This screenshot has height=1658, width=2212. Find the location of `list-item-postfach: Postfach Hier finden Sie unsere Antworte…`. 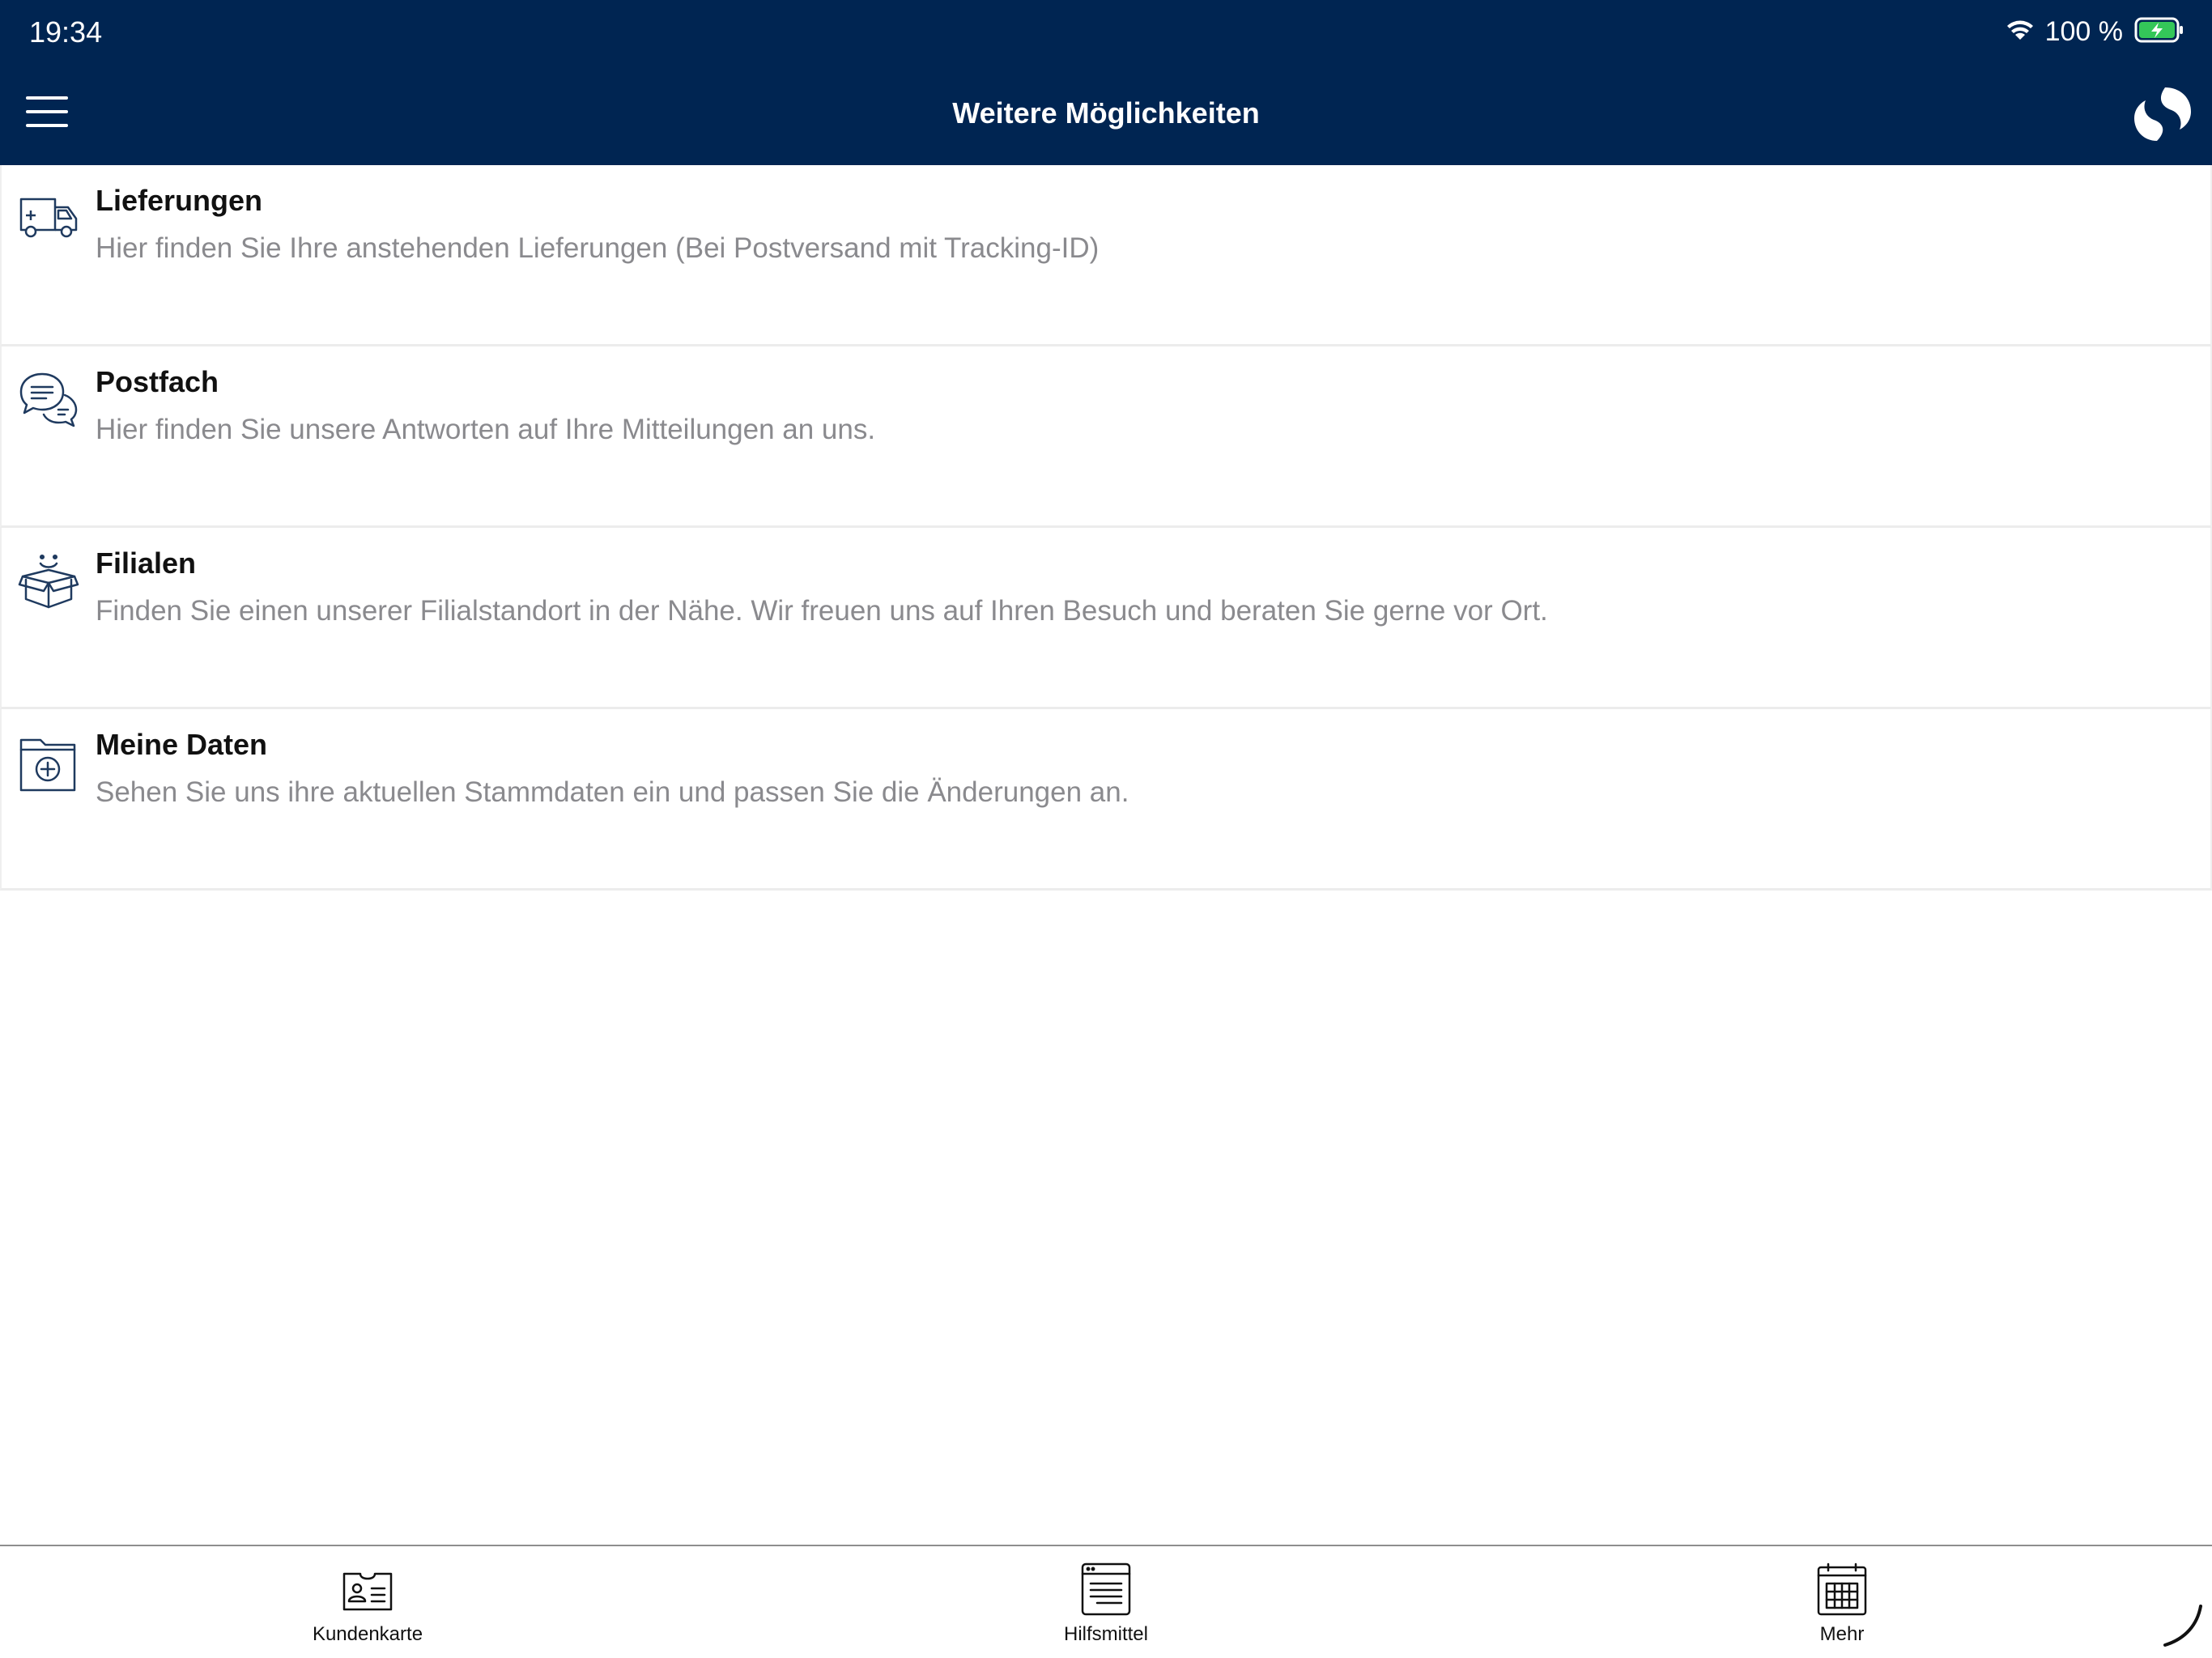

list-item-postfach: Postfach Hier finden Sie unsere Antworte… is located at coordinates (1106, 437).